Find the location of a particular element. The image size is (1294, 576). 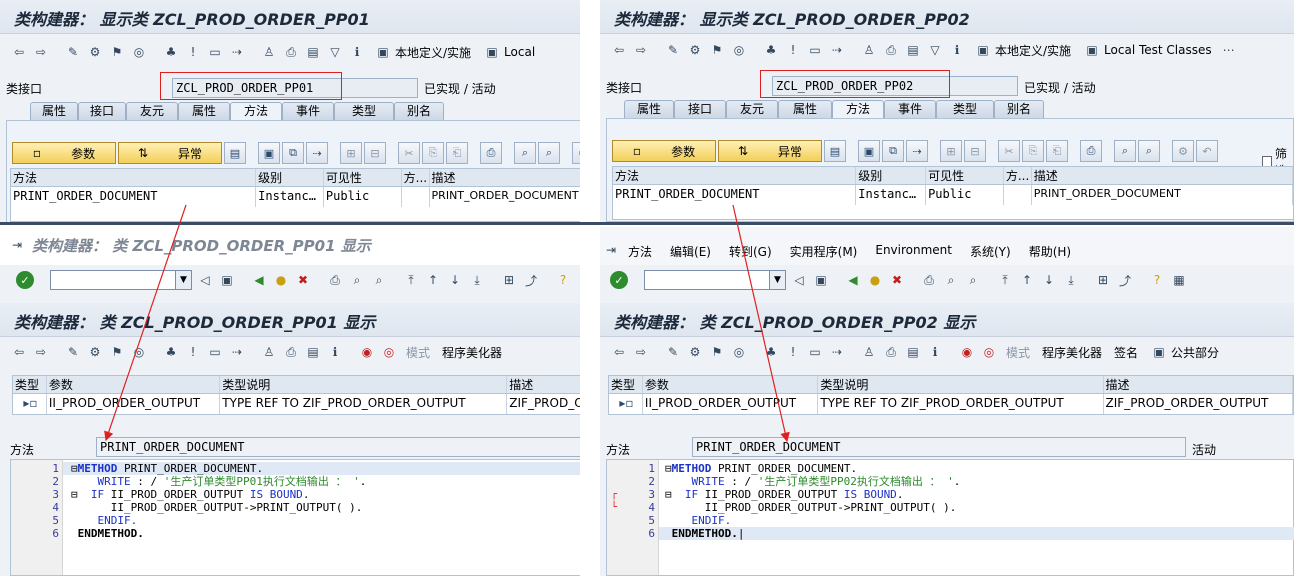

cut-icon: ✂ is located at coordinates (409, 153).